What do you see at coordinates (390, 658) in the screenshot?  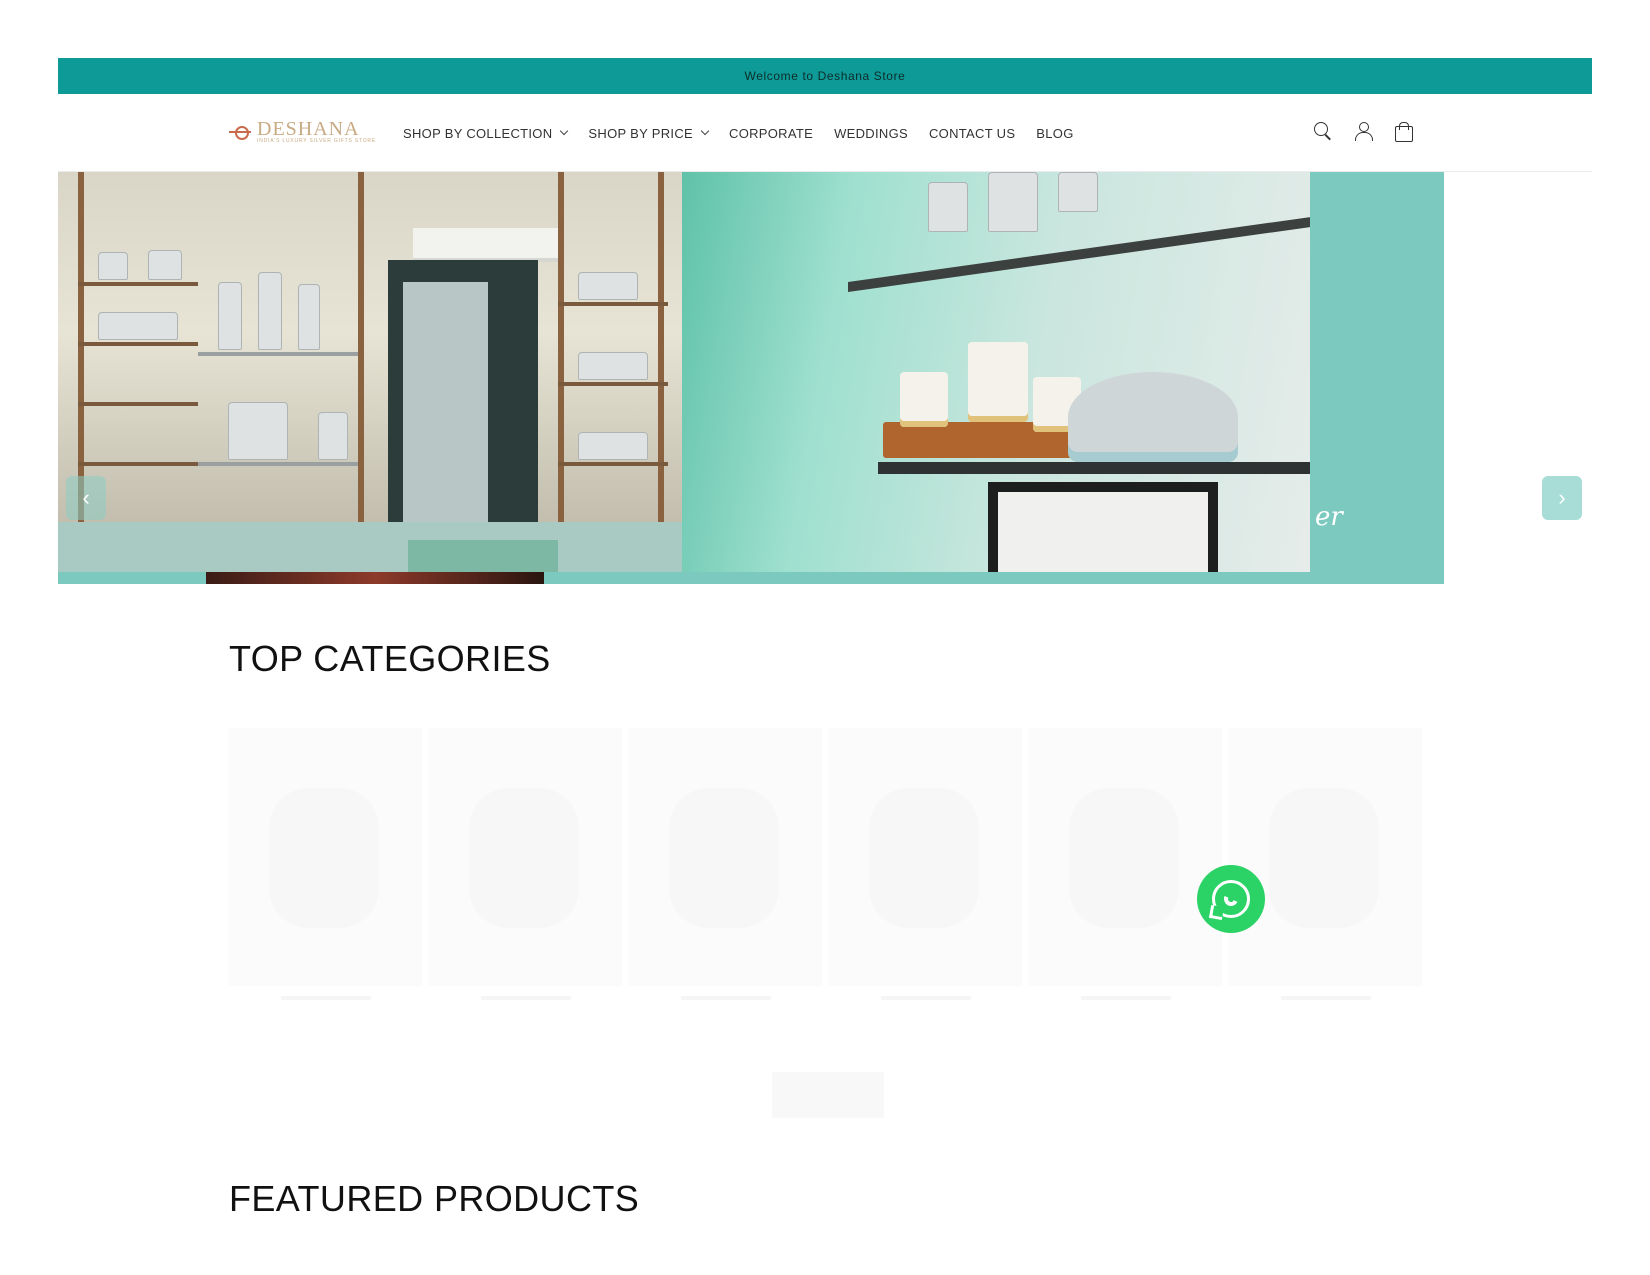 I see `top-categories-heading: TOP CATEGORIES` at bounding box center [390, 658].